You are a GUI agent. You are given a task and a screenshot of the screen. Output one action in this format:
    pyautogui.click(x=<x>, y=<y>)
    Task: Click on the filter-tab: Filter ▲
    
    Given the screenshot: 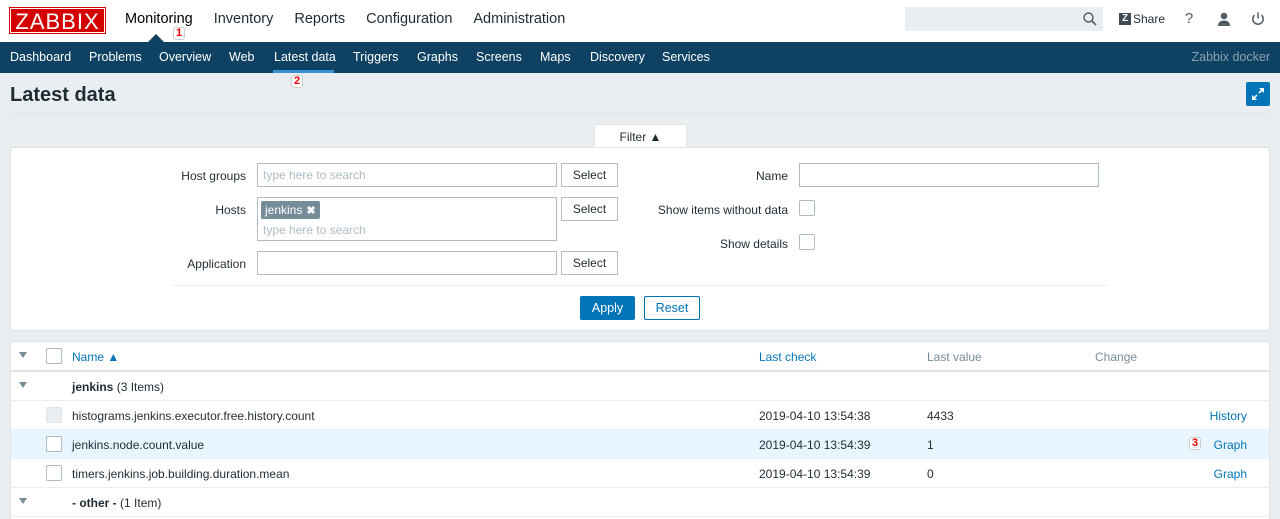 What is the action you would take?
    pyautogui.click(x=640, y=136)
    